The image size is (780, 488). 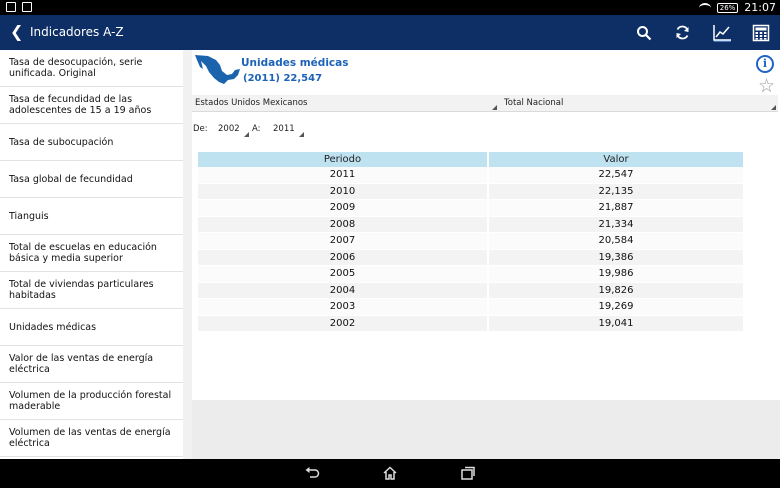 I want to click on column-header-valor: Valor, so click(x=617, y=159).